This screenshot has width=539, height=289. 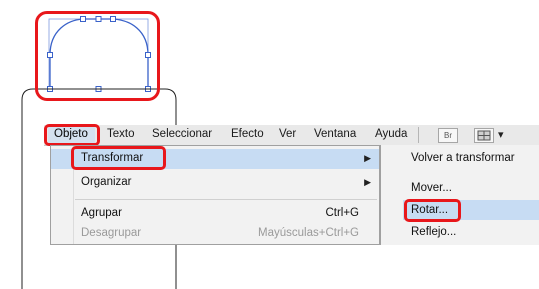 What do you see at coordinates (448, 135) in the screenshot?
I see `bridge-button: Br` at bounding box center [448, 135].